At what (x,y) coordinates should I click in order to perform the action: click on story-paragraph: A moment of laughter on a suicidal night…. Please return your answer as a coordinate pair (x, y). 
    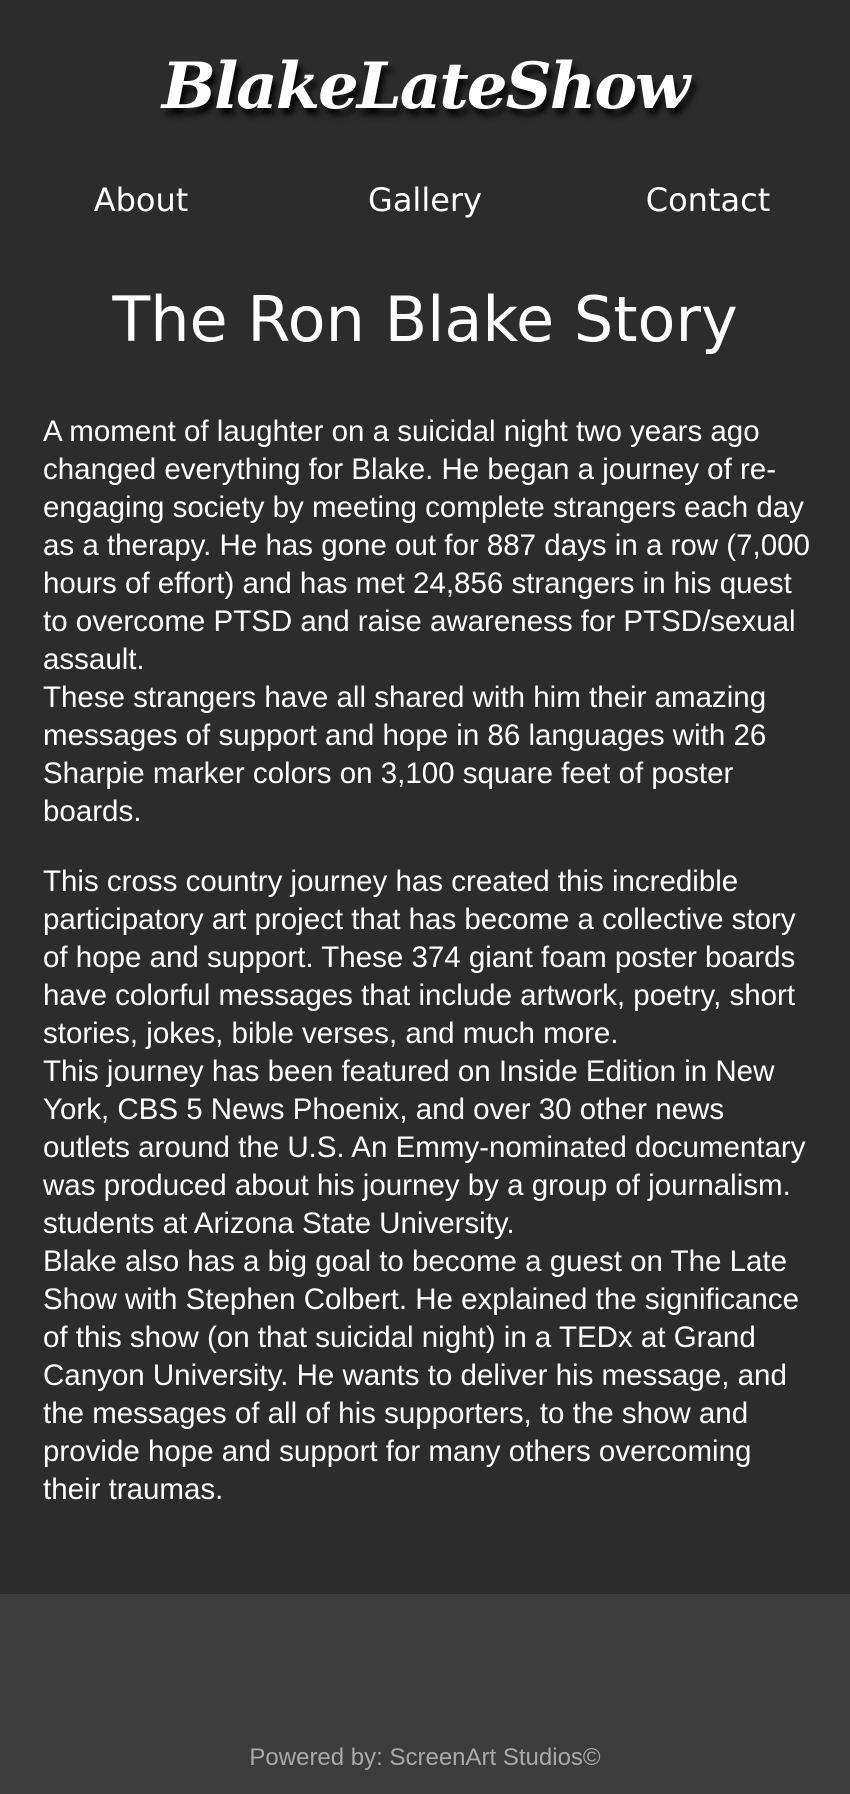
    Looking at the image, I should click on (426, 545).